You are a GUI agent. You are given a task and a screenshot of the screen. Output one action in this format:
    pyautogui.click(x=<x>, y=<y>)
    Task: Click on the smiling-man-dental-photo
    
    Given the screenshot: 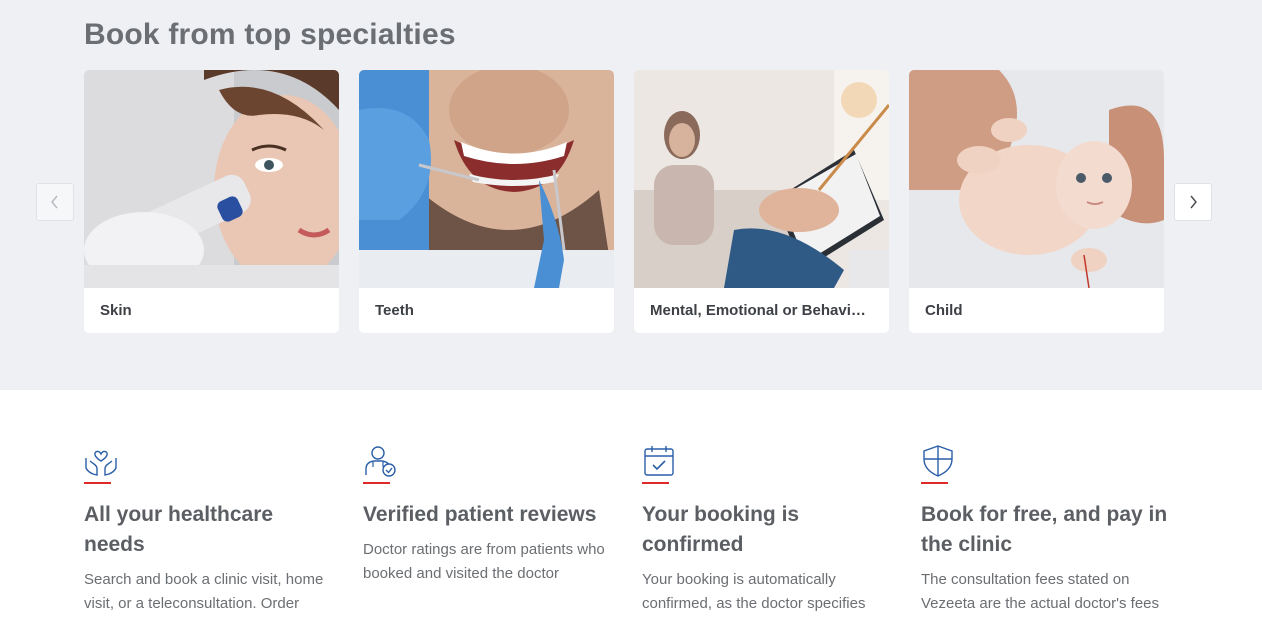 What is the action you would take?
    pyautogui.click(x=486, y=179)
    